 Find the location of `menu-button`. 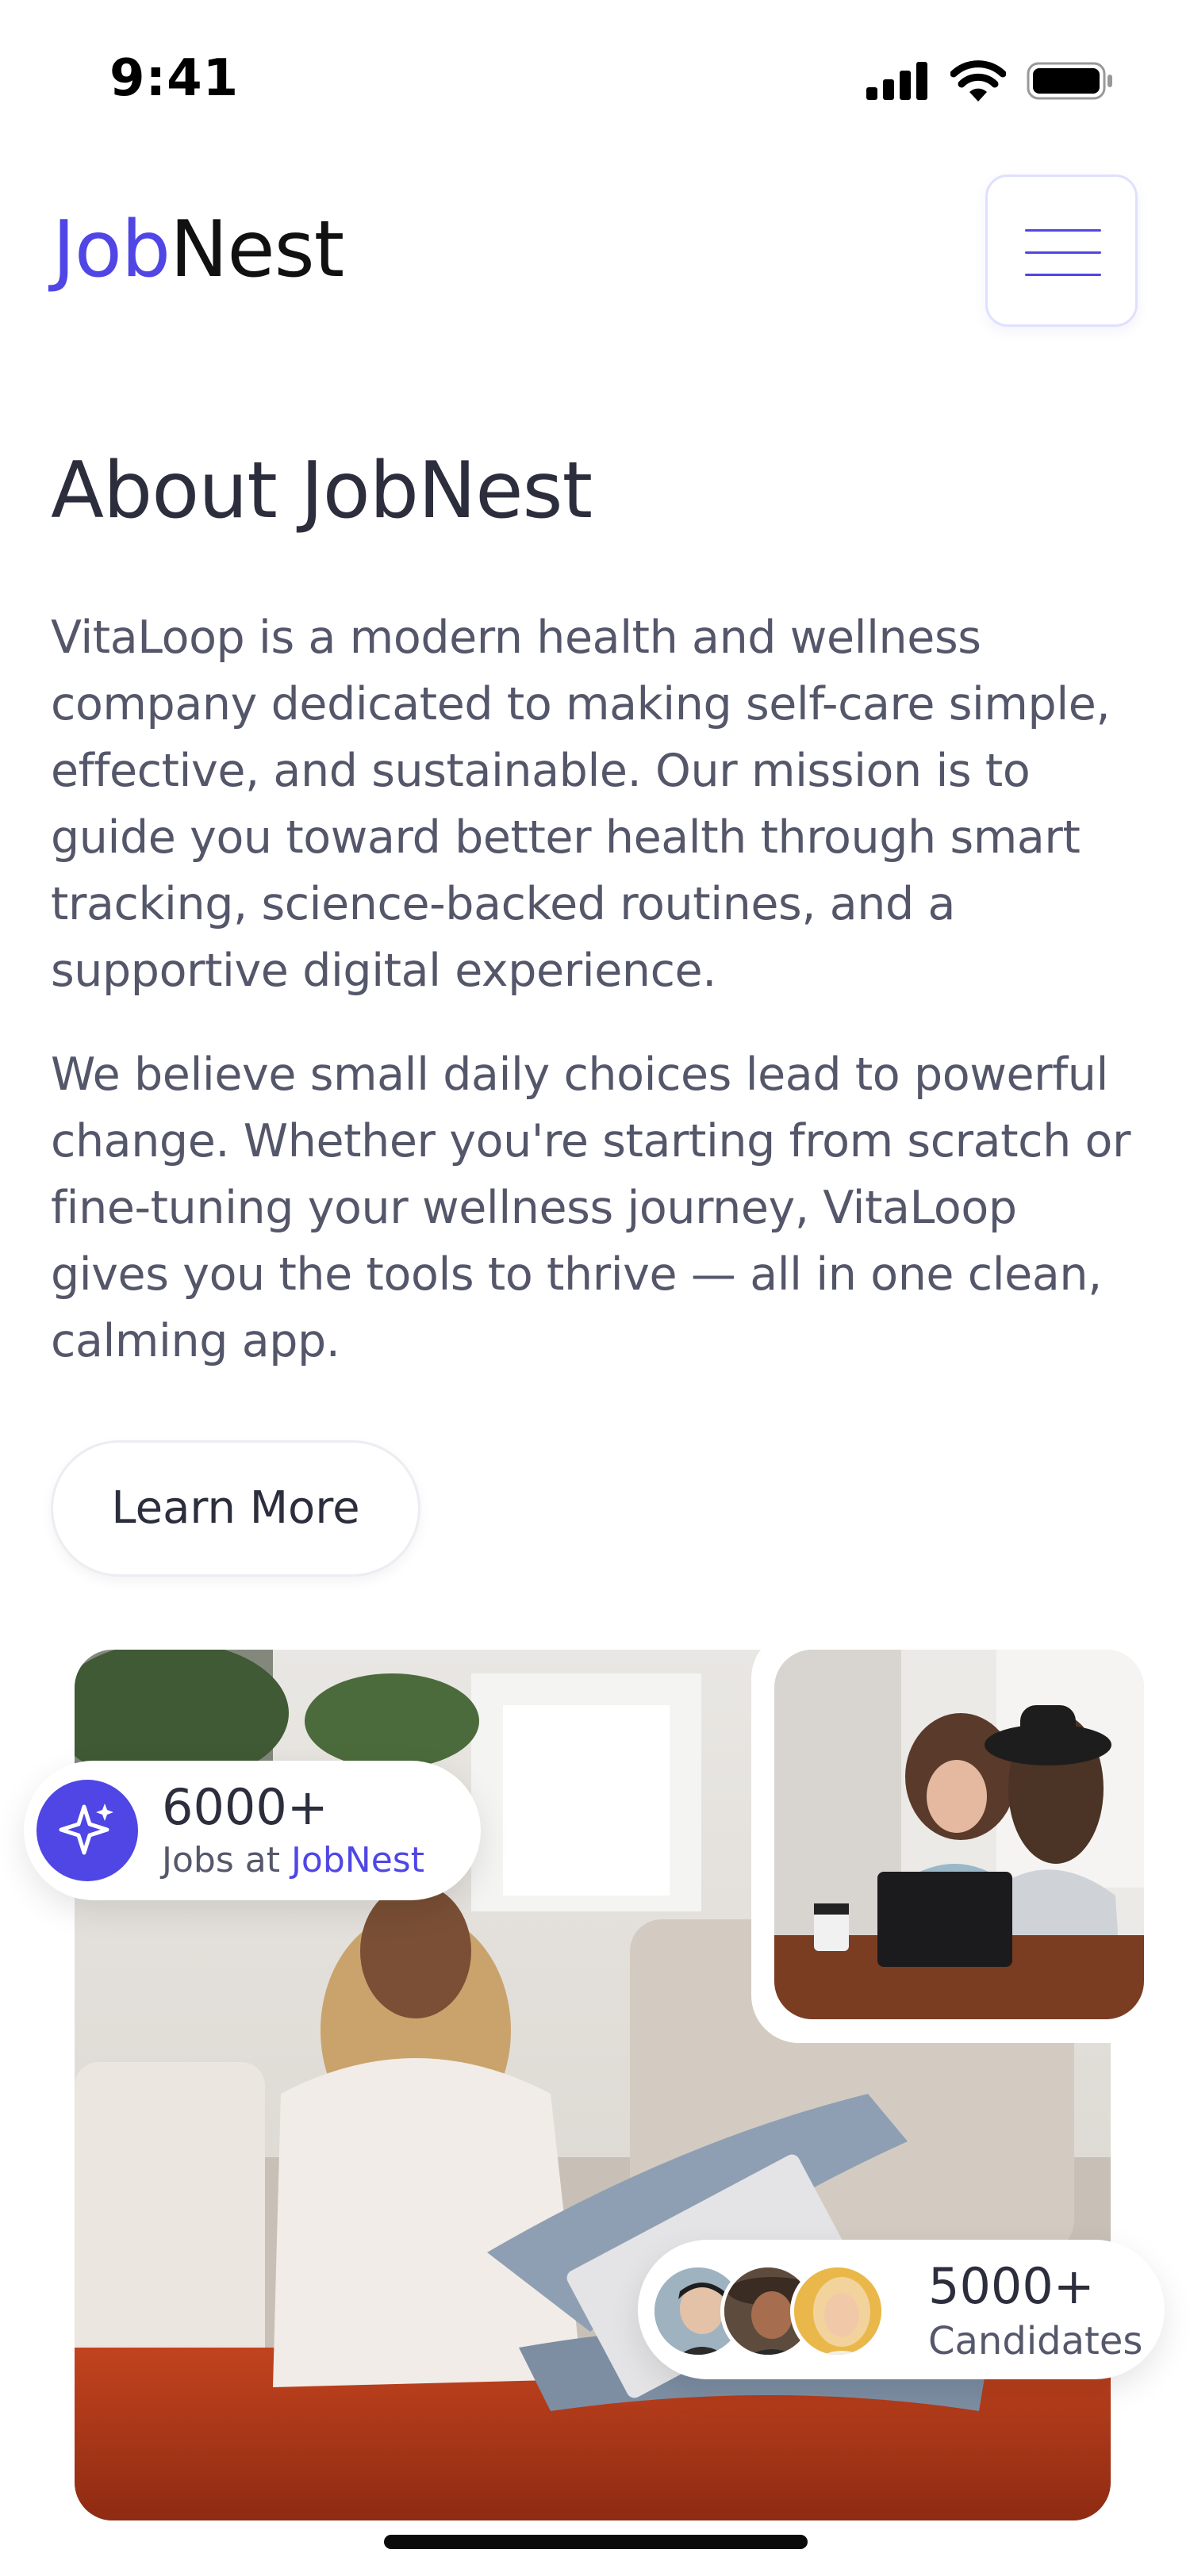

menu-button is located at coordinates (1061, 251).